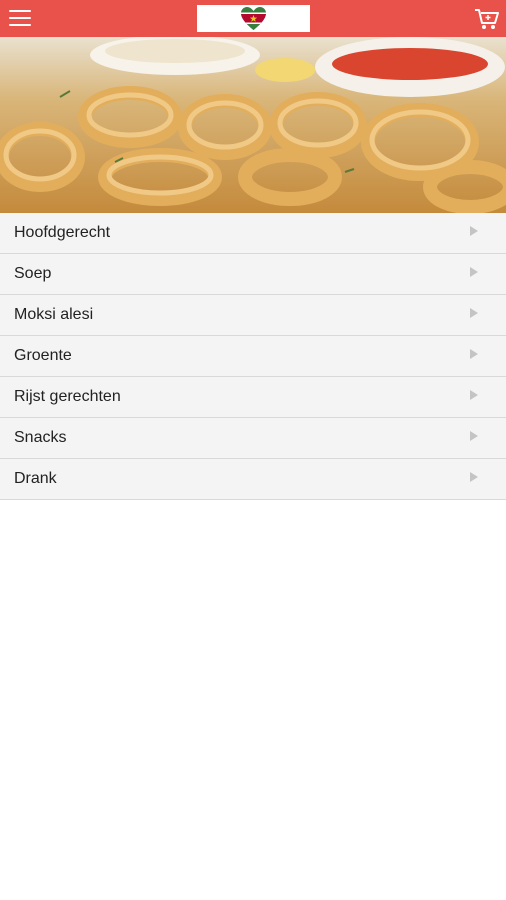 The height and width of the screenshot is (900, 506). I want to click on category-item-drank: Drank, so click(253, 479).